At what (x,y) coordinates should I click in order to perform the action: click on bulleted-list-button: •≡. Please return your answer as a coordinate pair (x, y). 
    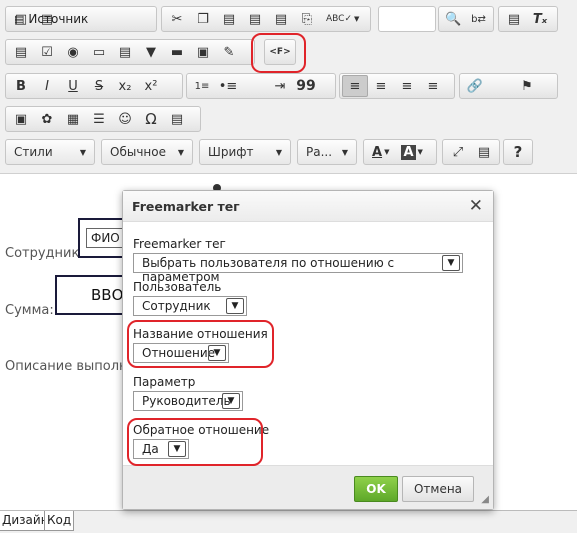
    Looking at the image, I should click on (228, 86).